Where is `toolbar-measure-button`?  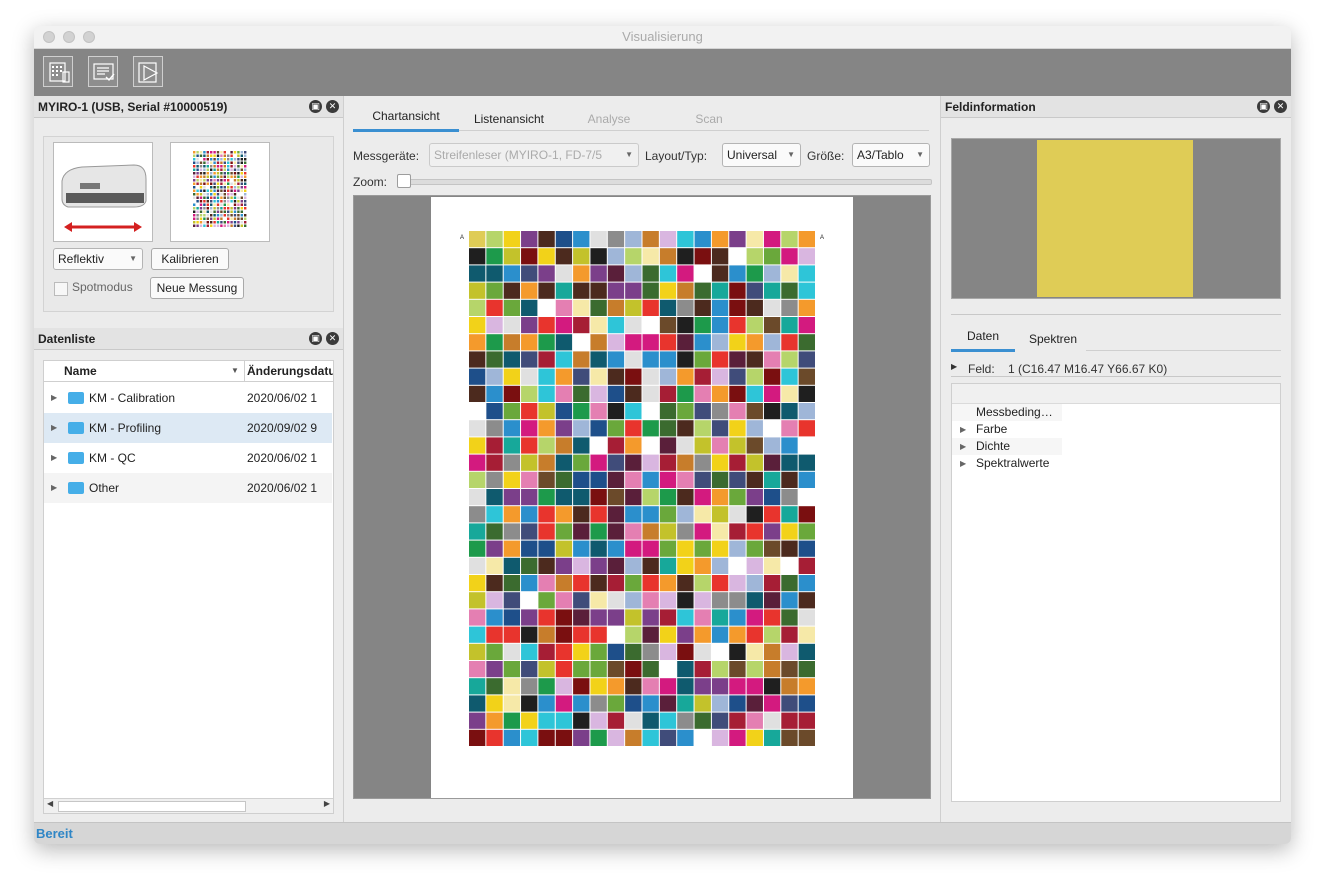
toolbar-measure-button is located at coordinates (58, 71).